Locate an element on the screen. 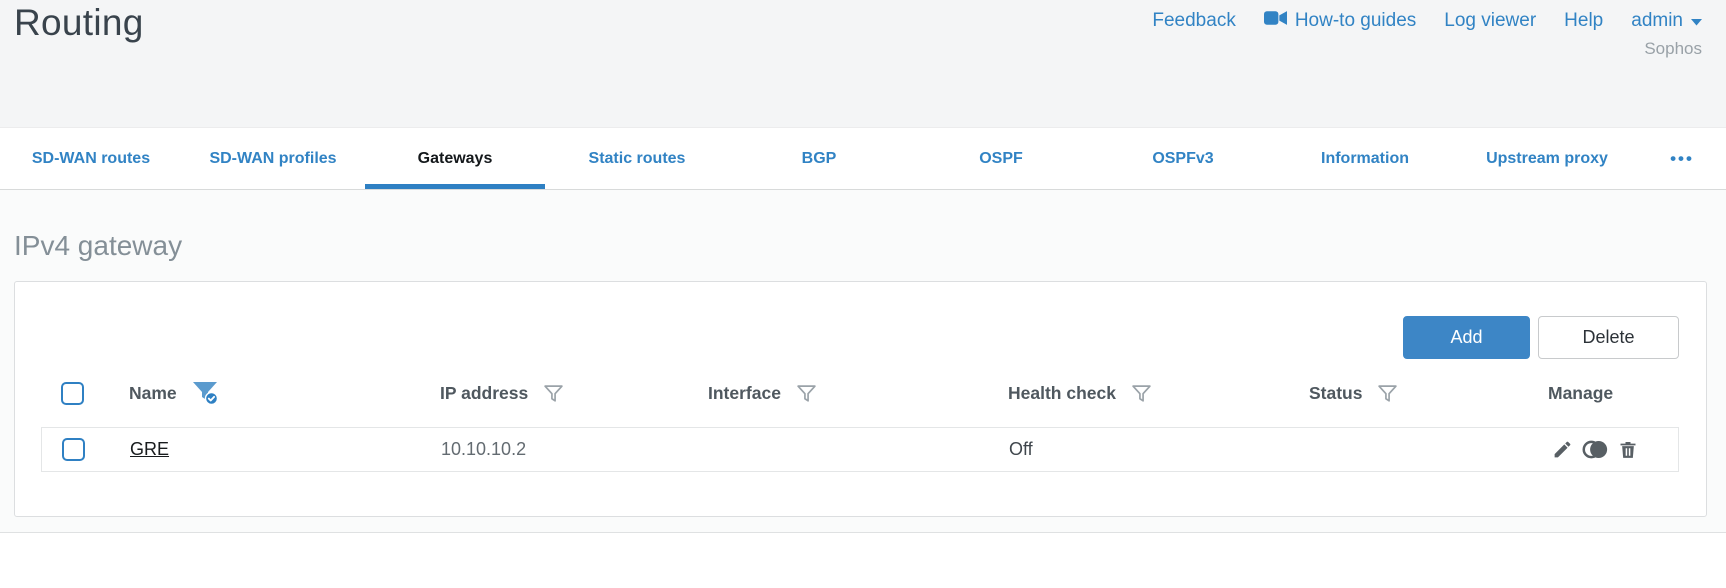 This screenshot has width=1726, height=588. column-header-ip-address: IP address is located at coordinates (484, 392).